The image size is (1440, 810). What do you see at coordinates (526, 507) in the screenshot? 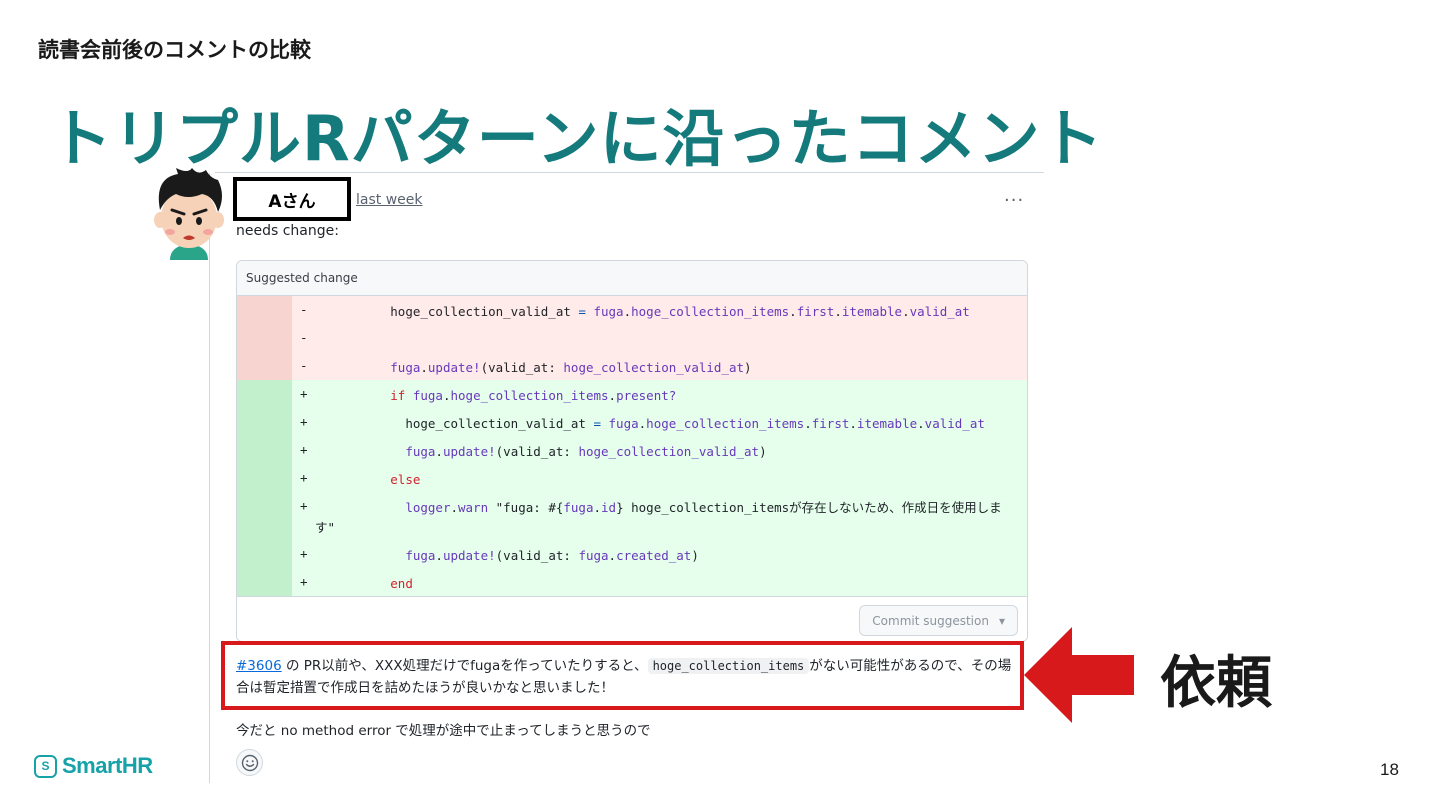
I see `code-token: "fuga: #{` at bounding box center [526, 507].